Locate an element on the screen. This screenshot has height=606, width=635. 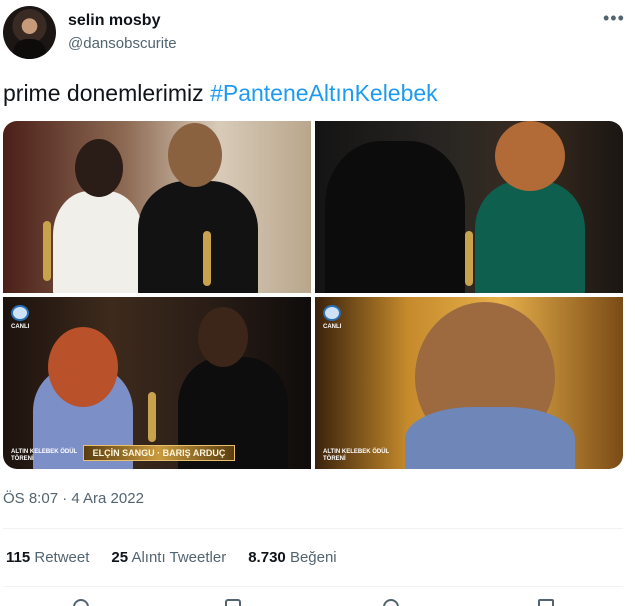
tweet-timestamp: ÖS 8:07 · 4 Ara 2022 is located at coordinates (73, 498).